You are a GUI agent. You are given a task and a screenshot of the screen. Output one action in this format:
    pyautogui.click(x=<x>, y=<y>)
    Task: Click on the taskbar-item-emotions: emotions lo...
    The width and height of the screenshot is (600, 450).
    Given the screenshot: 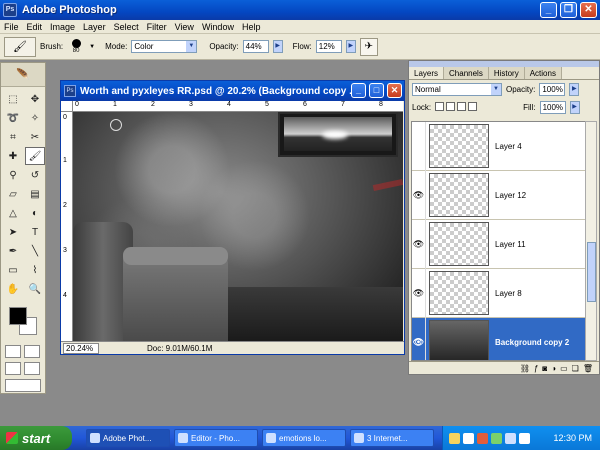 What is the action you would take?
    pyautogui.click(x=304, y=438)
    